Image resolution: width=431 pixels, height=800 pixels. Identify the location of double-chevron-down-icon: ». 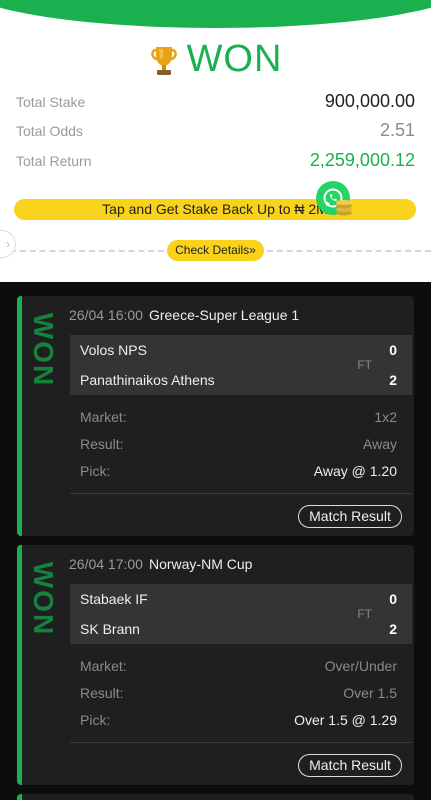
(252, 250).